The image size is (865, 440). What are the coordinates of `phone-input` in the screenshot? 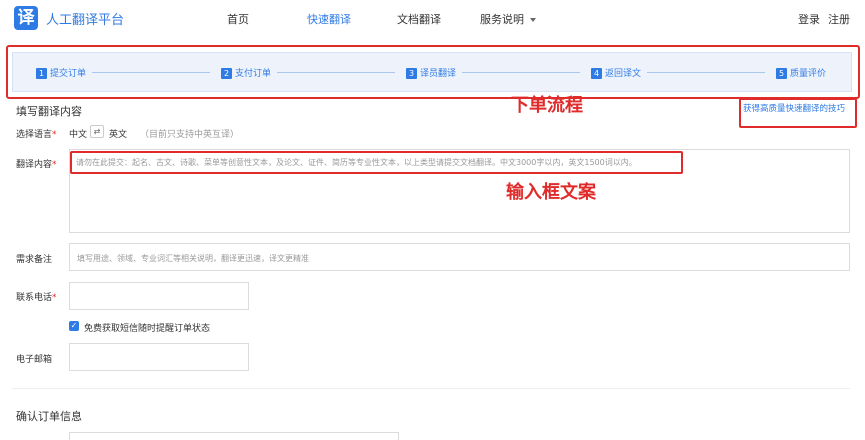 It's located at (159, 296).